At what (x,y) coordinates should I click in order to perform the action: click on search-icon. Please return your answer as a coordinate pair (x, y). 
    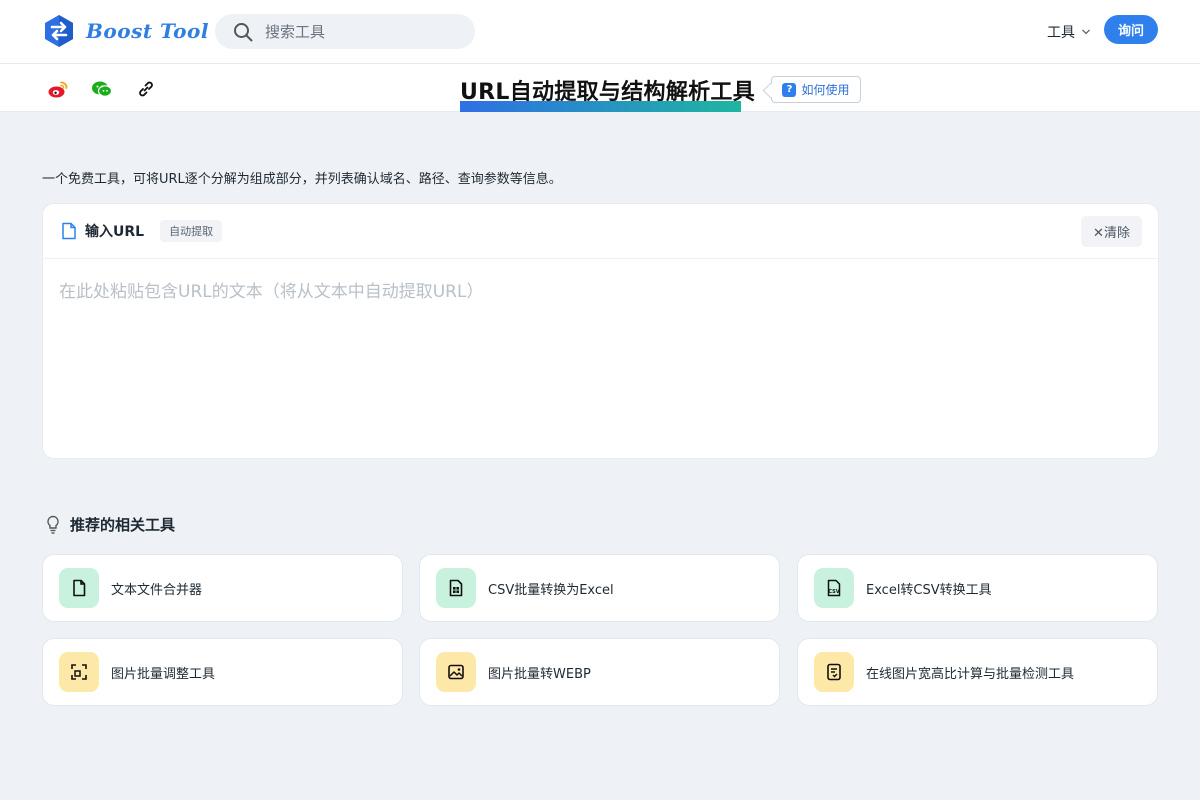
    Looking at the image, I should click on (243, 31).